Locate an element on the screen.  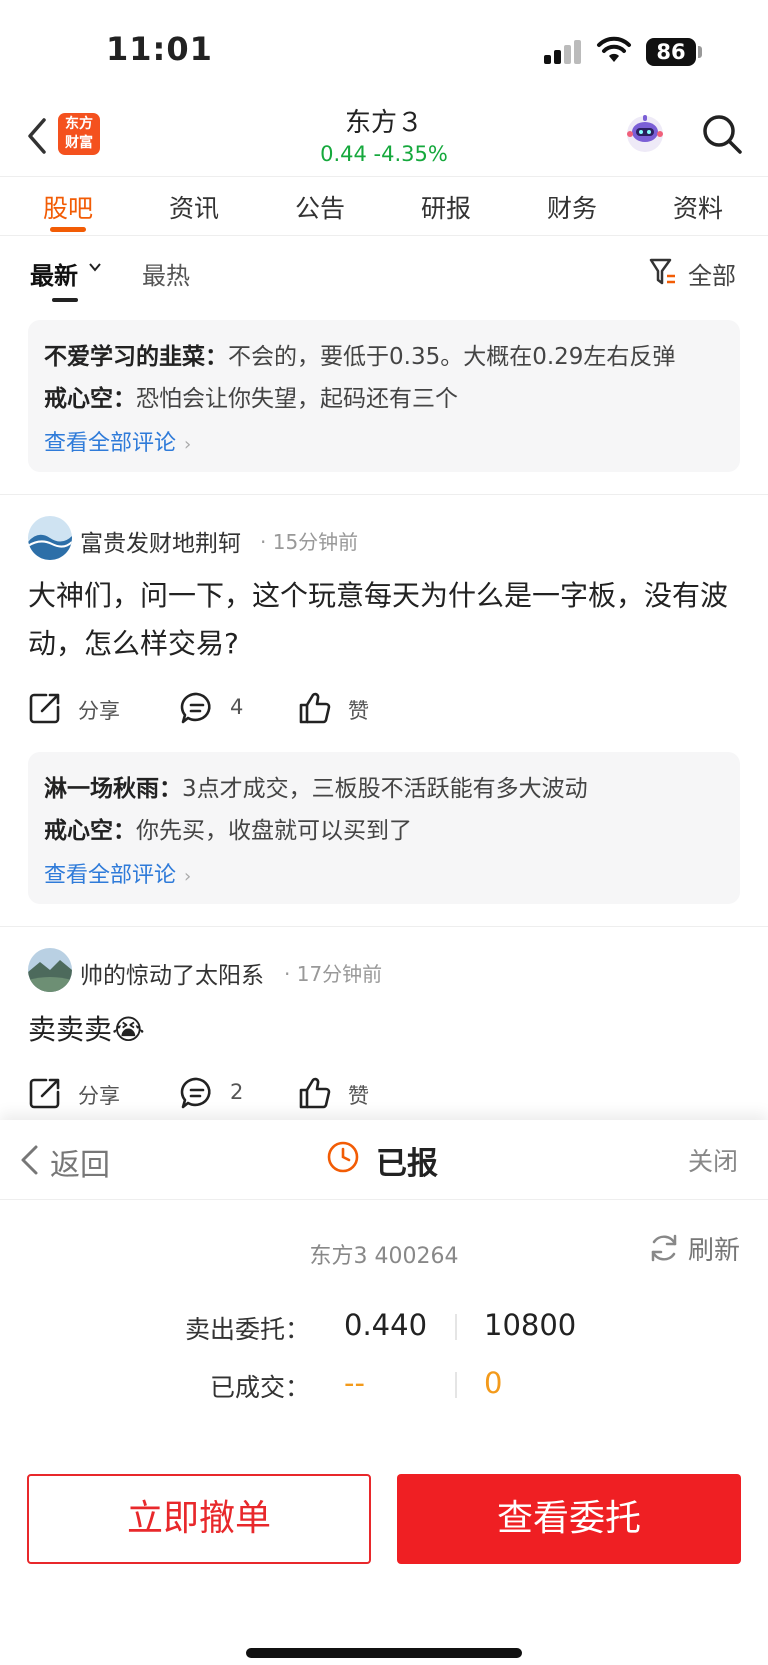
wifi-icon is located at coordinates (614, 49).